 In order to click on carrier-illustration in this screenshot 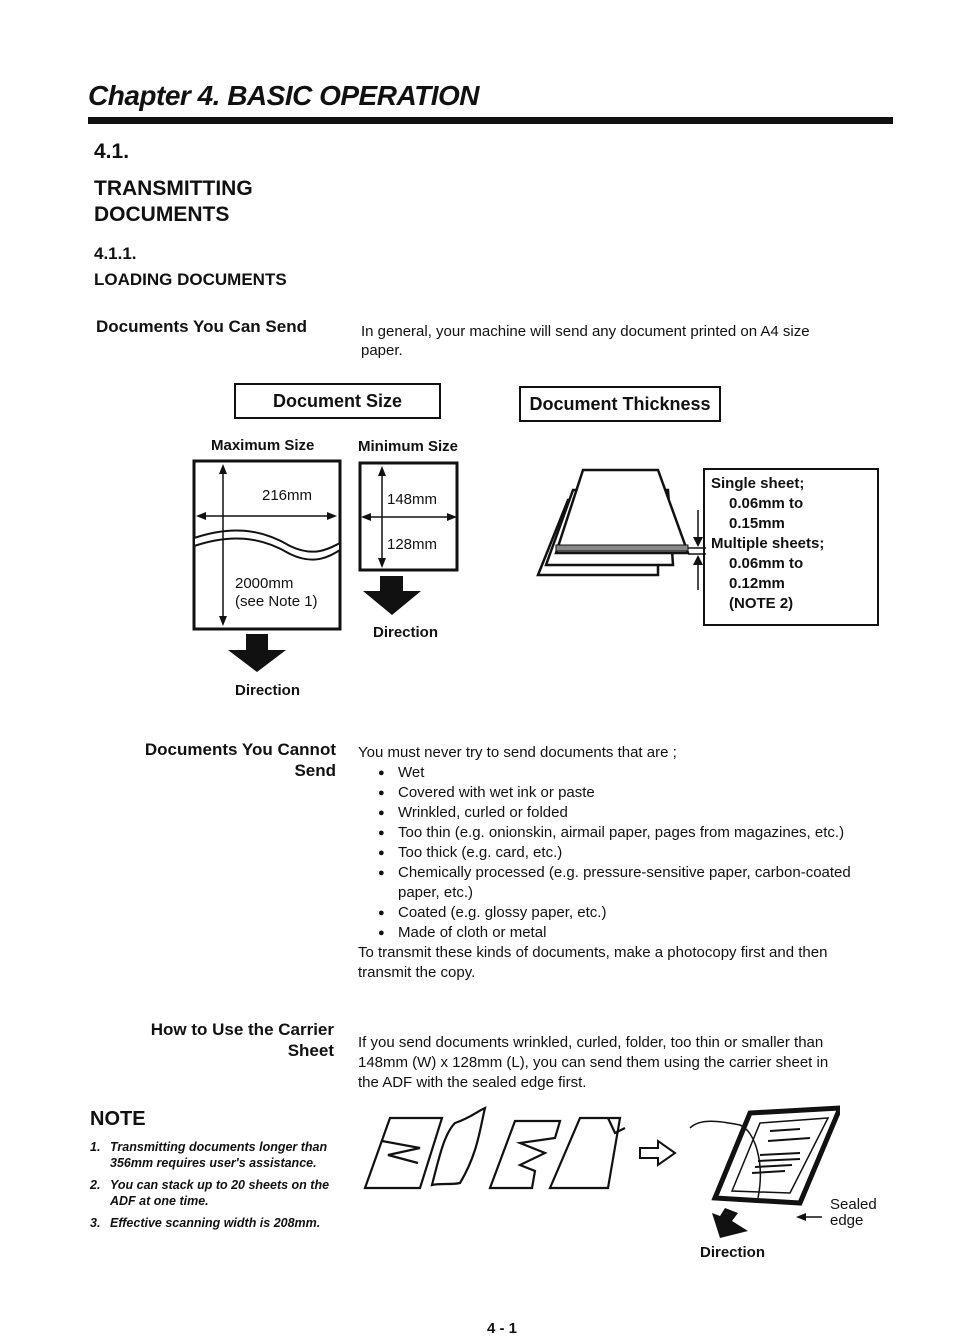, I will do `click(601, 1171)`.